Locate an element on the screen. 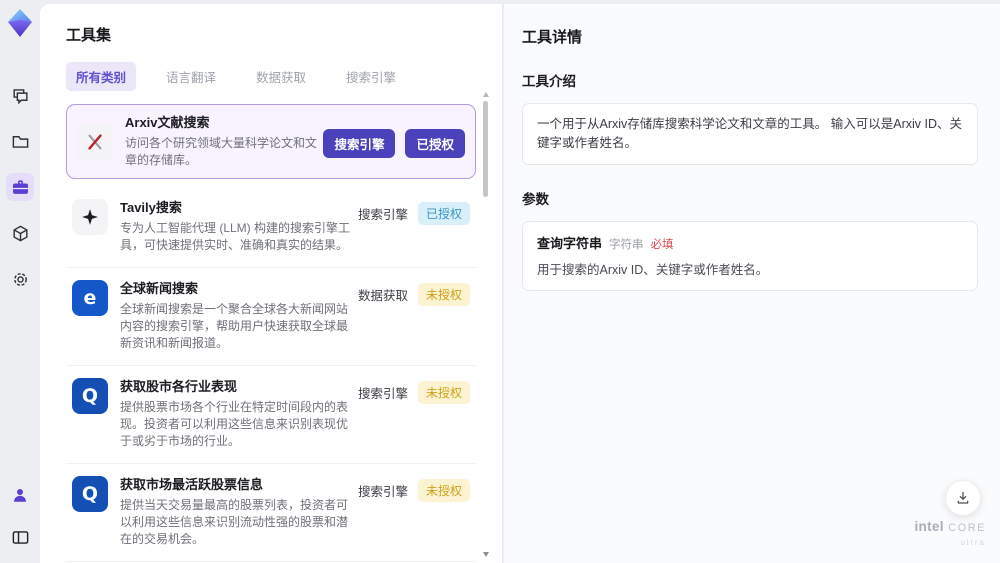 Image resolution: width=1000 pixels, height=563 pixels. tool-name: 全球新闻搜索 is located at coordinates (159, 288).